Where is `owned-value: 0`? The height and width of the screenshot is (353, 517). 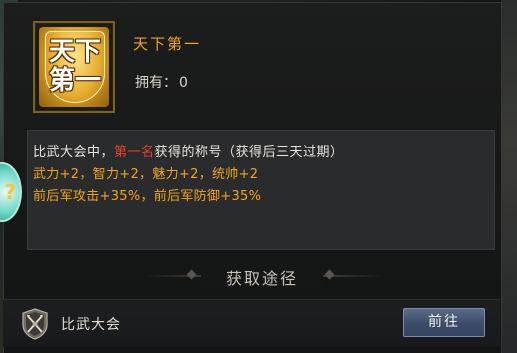
owned-value: 0 is located at coordinates (183, 83).